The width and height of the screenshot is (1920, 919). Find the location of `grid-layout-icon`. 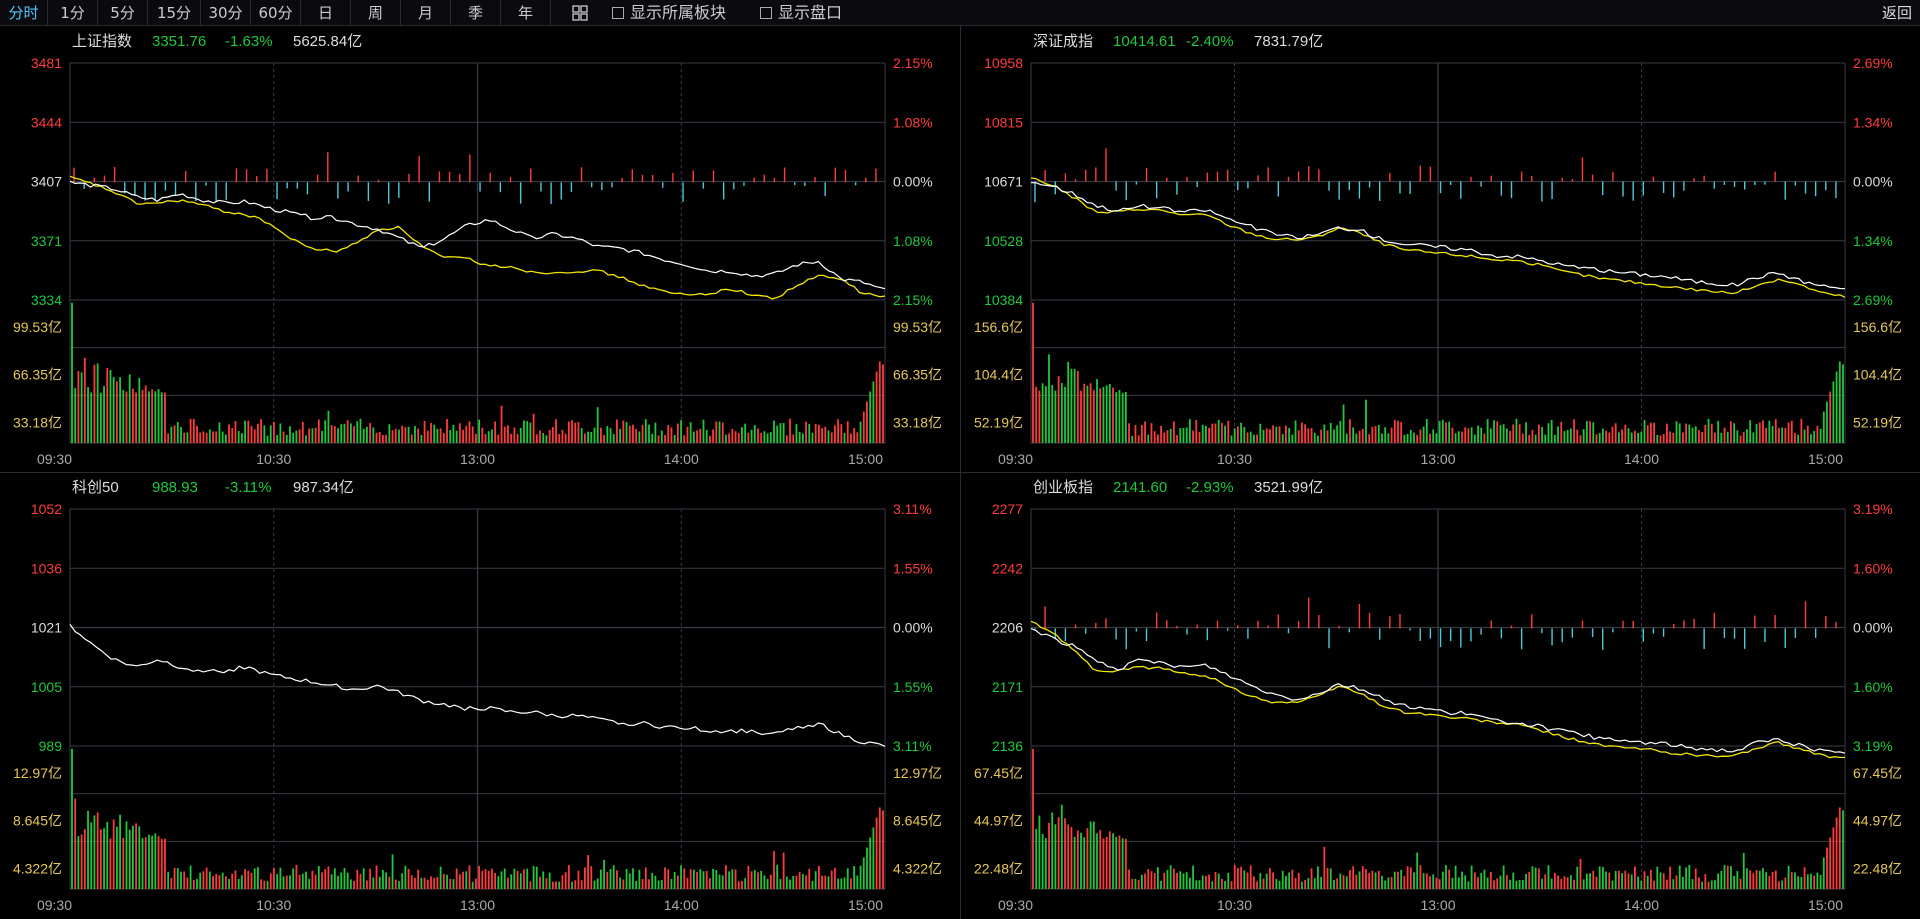

grid-layout-icon is located at coordinates (580, 13).